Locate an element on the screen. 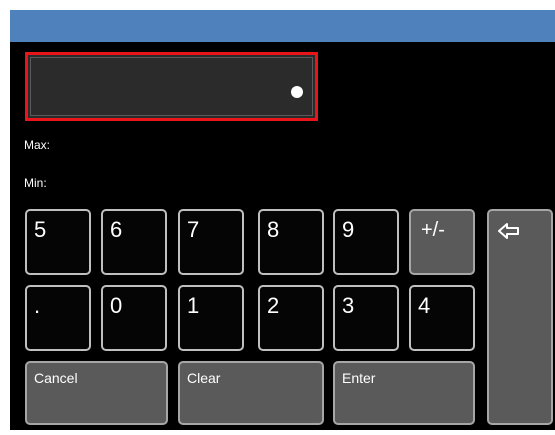  max-label: Max: is located at coordinates (37, 145).